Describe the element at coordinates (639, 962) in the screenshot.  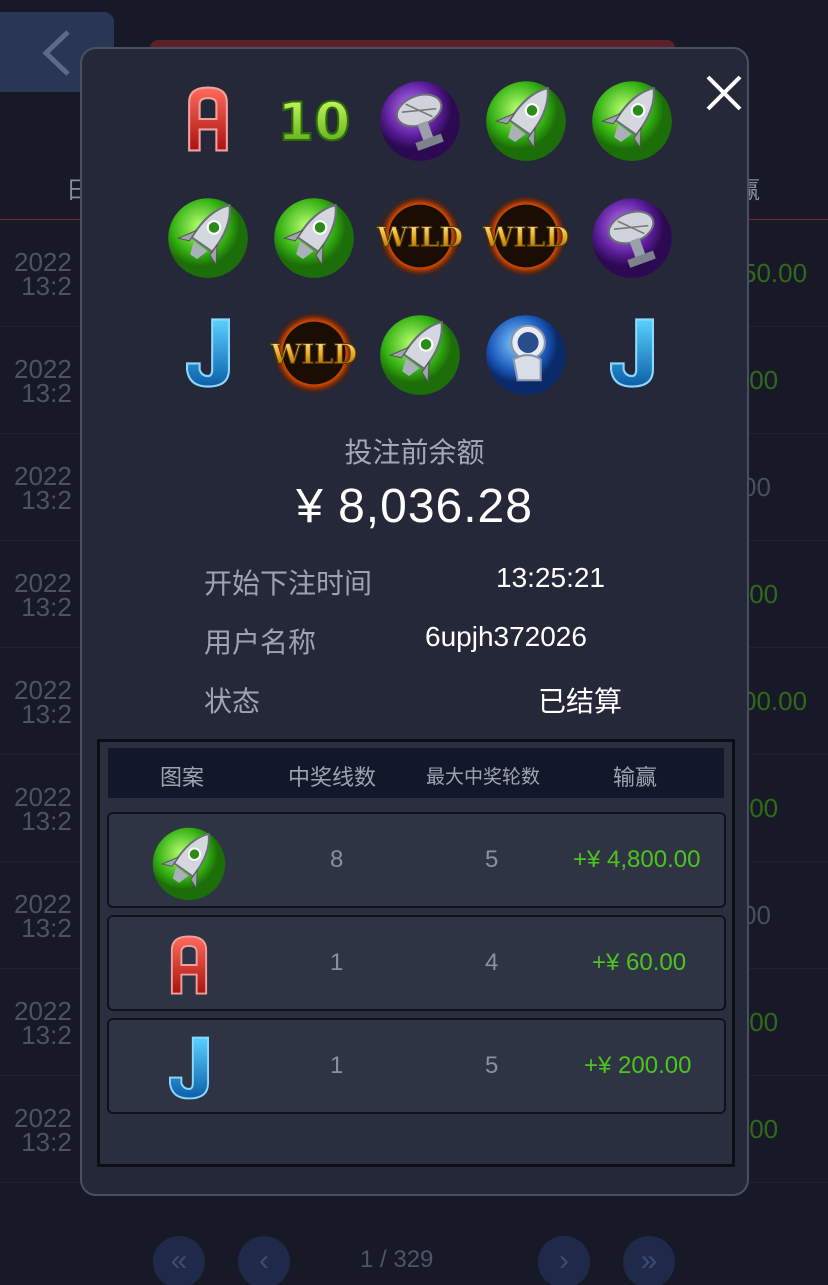
I see `row-win: +¥ 60.00` at that location.